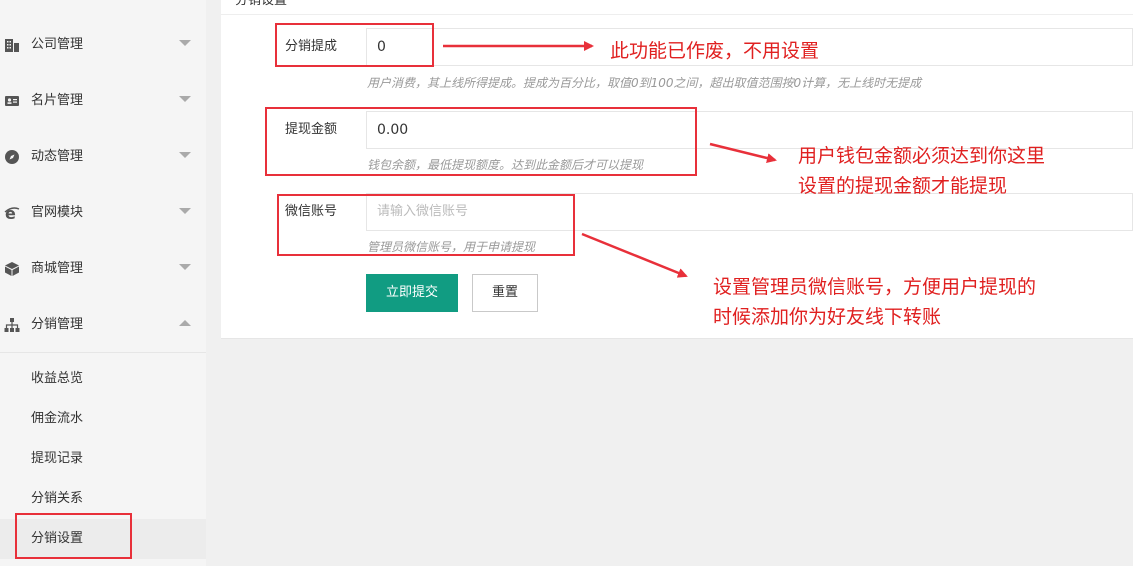 Image resolution: width=1133 pixels, height=566 pixels. I want to click on annotation-deprecated: 此功能已作废，不用设置, so click(715, 51).